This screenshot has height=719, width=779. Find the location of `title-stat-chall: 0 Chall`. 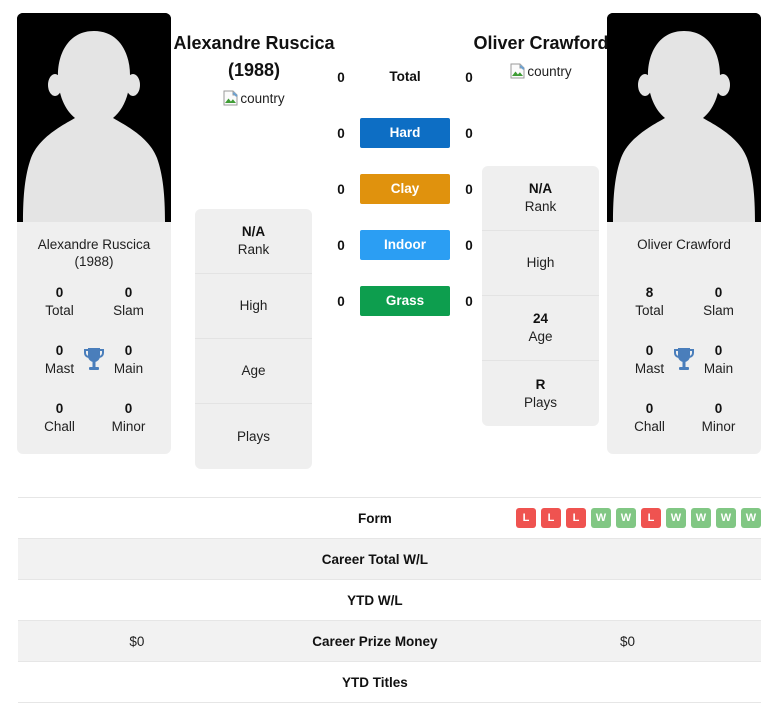

title-stat-chall: 0 Chall is located at coordinates (59, 418).